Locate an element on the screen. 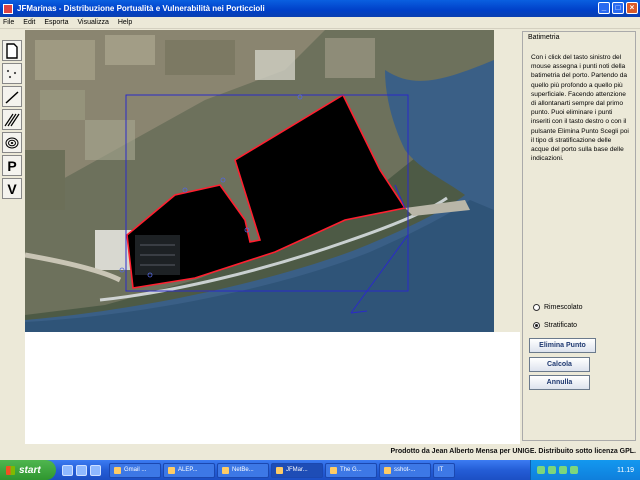 The width and height of the screenshot is (640, 480). java-icon is located at coordinates (279, 470).